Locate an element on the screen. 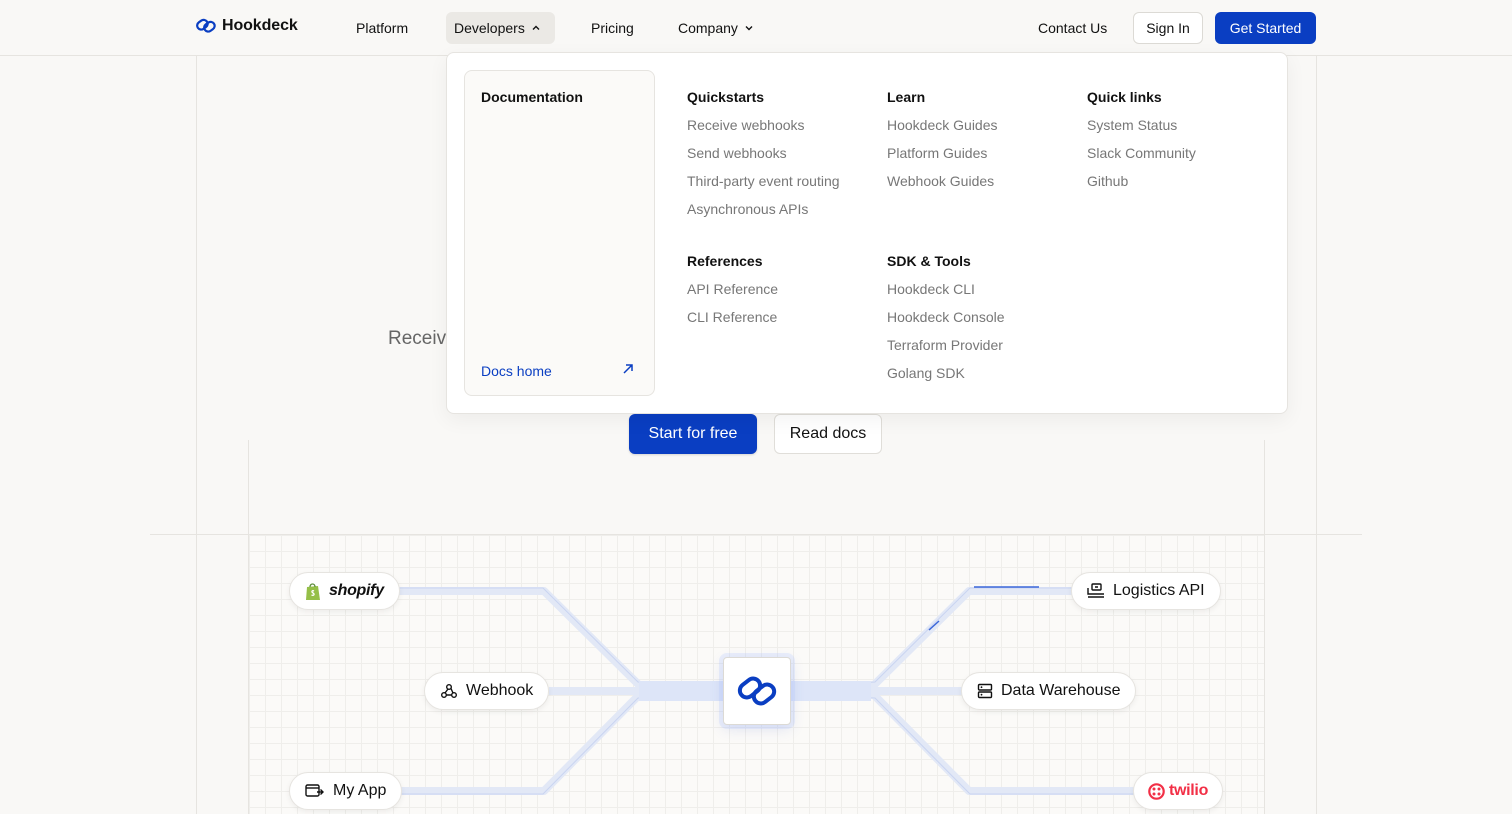 This screenshot has width=1512, height=814. brand-name: Hookdeck is located at coordinates (260, 25).